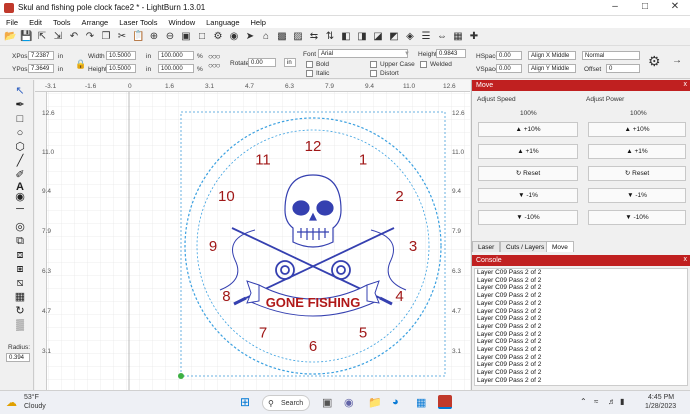 Image resolution: width=690 pixels, height=414 pixels. Describe the element at coordinates (442, 37) in the screenshot. I see `move-together-icon: ⇔` at that location.